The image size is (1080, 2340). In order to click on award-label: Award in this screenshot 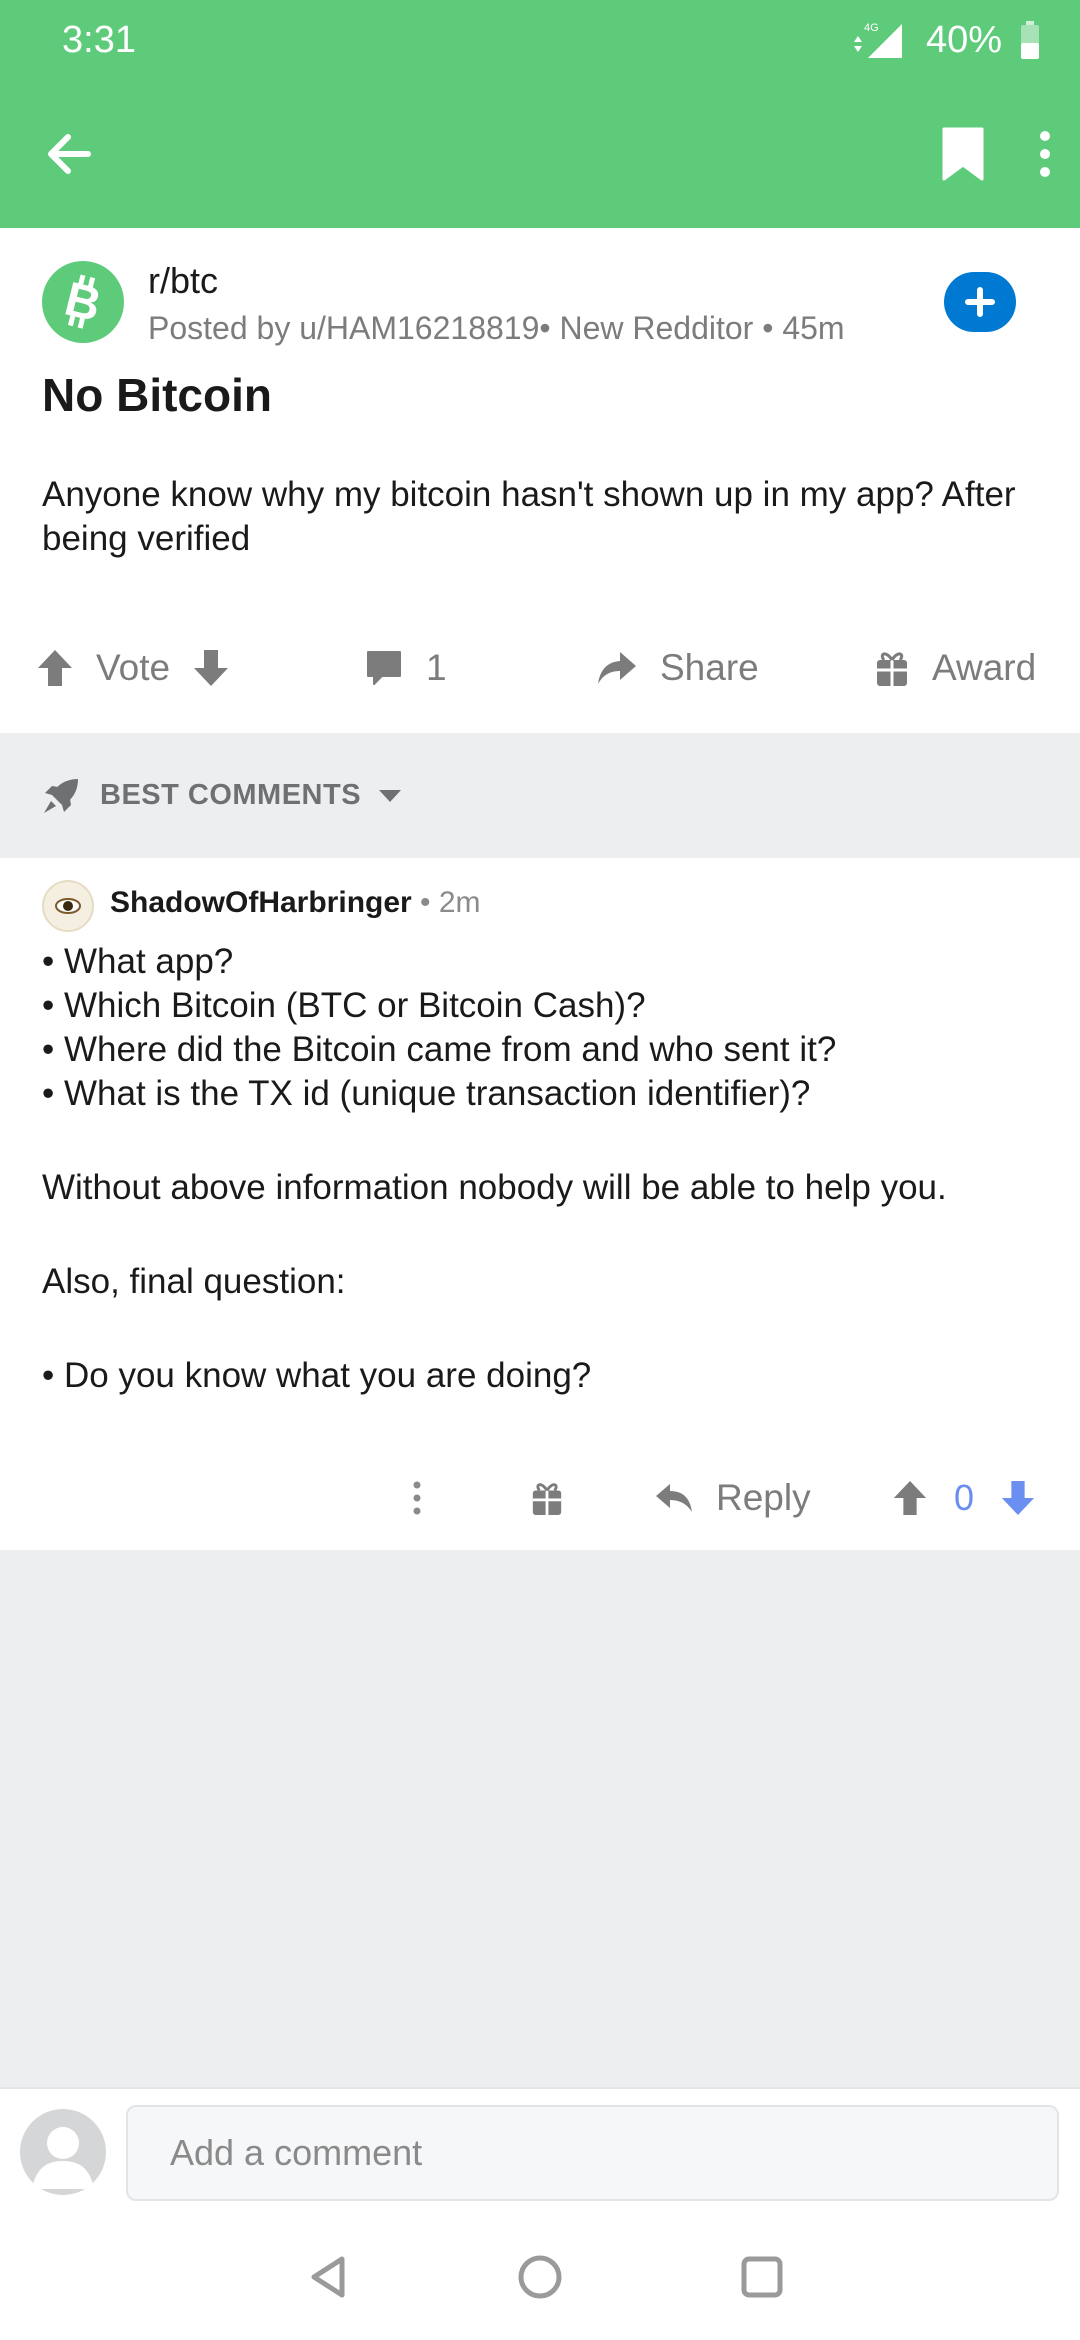, I will do `click(984, 667)`.